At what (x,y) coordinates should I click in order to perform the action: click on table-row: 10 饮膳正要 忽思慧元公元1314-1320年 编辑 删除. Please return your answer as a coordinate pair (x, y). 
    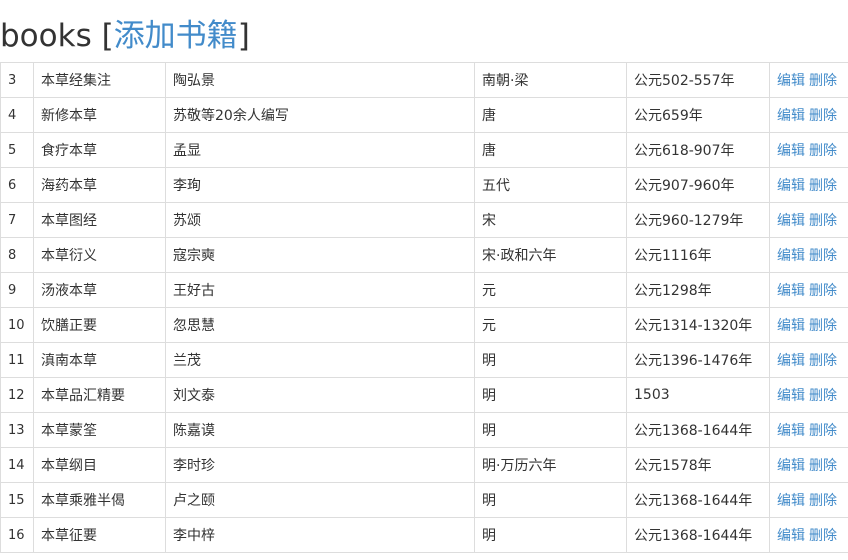
    Looking at the image, I should click on (424, 325).